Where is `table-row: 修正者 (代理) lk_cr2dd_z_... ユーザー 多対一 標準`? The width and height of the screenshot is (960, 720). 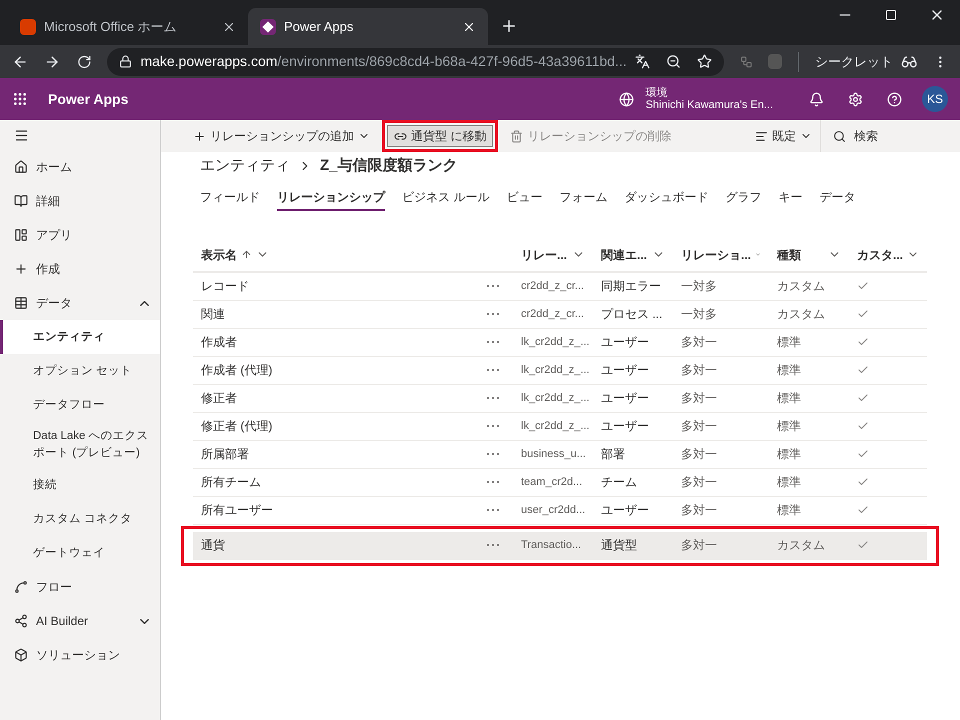 table-row: 修正者 (代理) lk_cr2dd_z_... ユーザー 多対一 標準 is located at coordinates (560, 426).